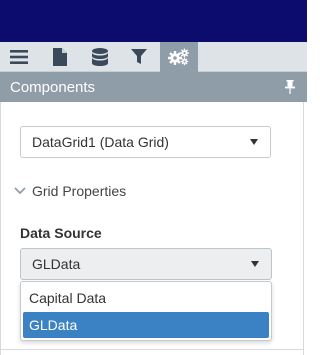 This screenshot has width=320, height=355. Describe the element at coordinates (68, 298) in the screenshot. I see `option-label: Capital Data` at that location.